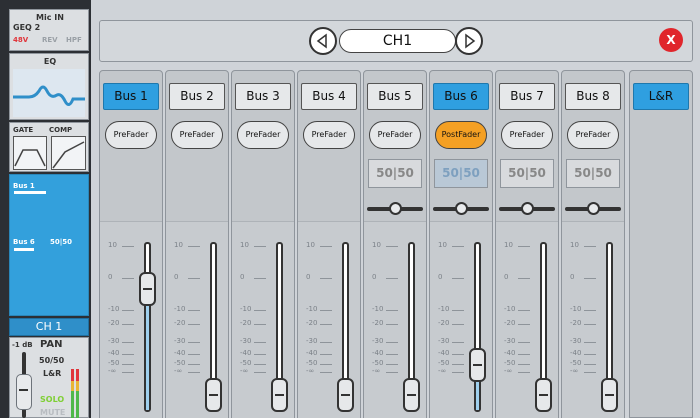  I want to click on solo-button: SOLO, so click(52, 399).